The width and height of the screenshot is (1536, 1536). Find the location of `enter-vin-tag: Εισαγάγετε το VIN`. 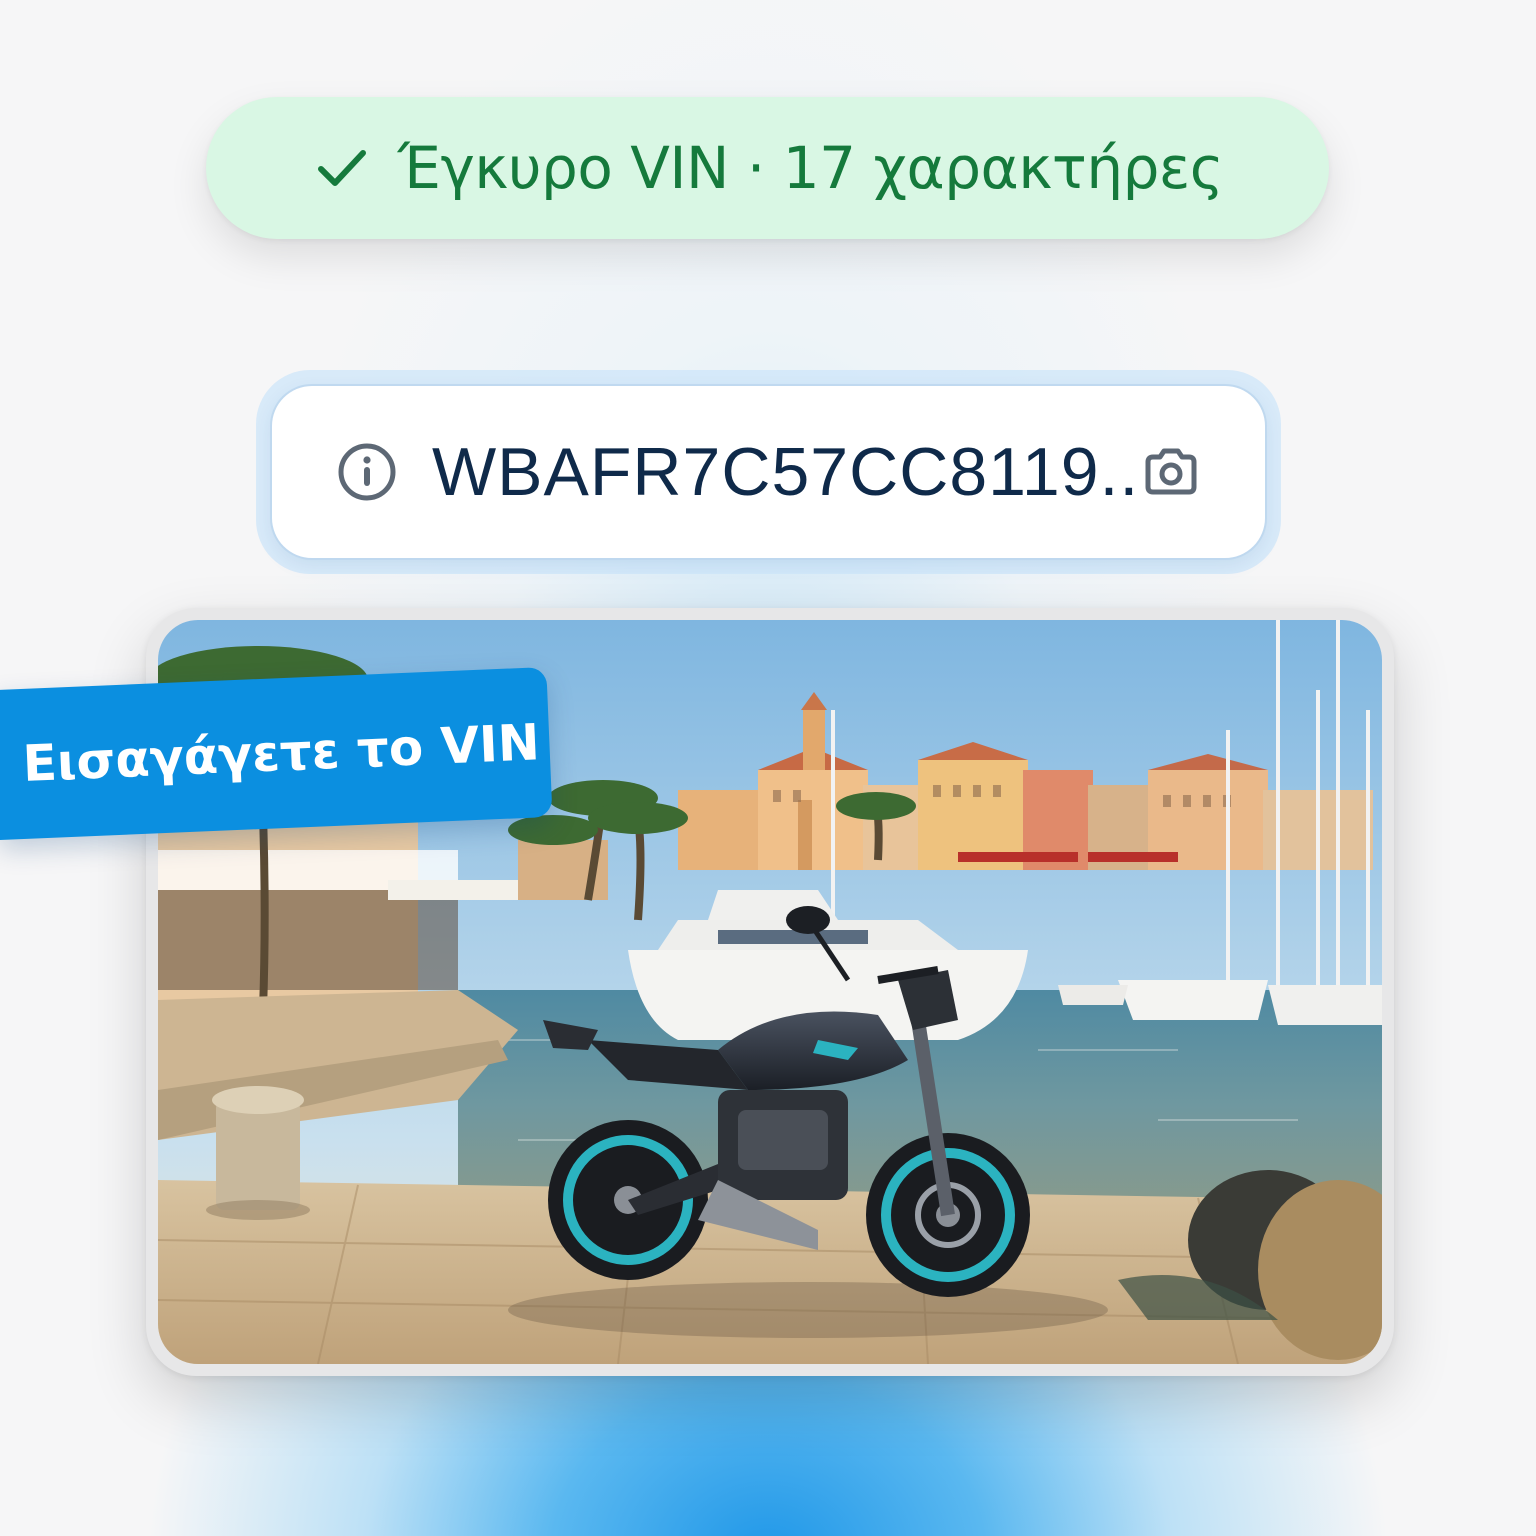

enter-vin-tag: Εισαγάγετε το VIN is located at coordinates (276, 753).